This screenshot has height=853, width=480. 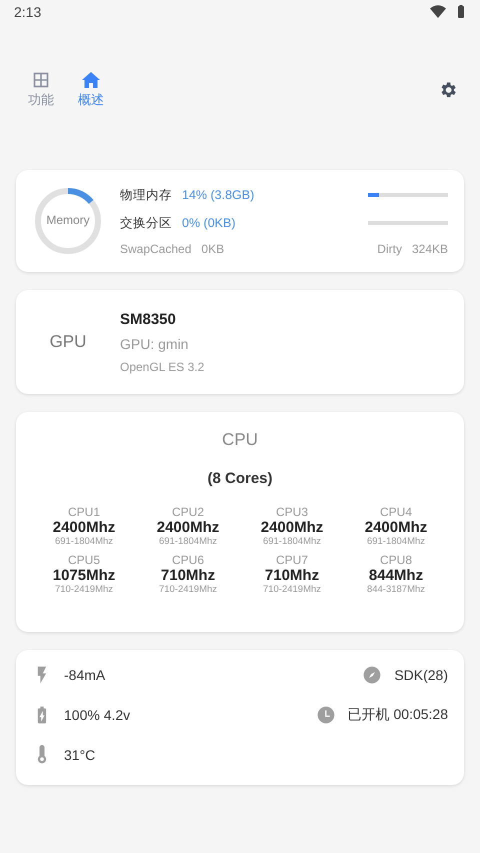 What do you see at coordinates (91, 80) in the screenshot?
I see `home-icon` at bounding box center [91, 80].